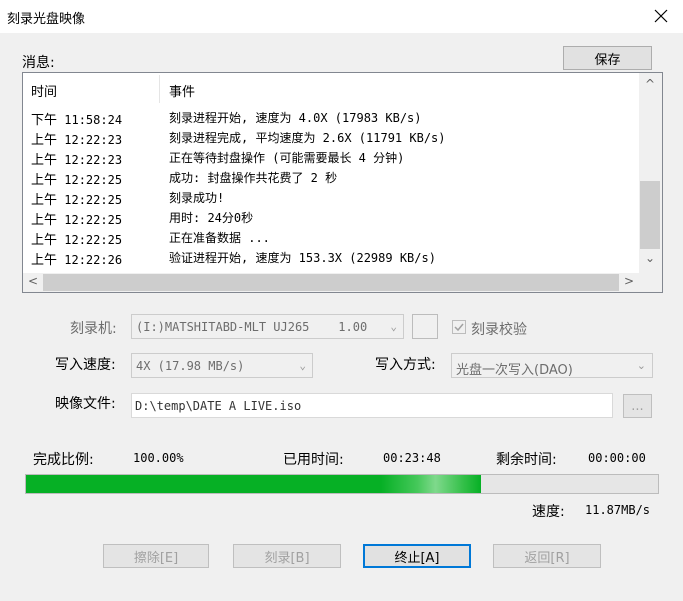 This screenshot has height=601, width=683. Describe the element at coordinates (405, 365) in the screenshot. I see `write-mode-label: 写入方式:` at that location.